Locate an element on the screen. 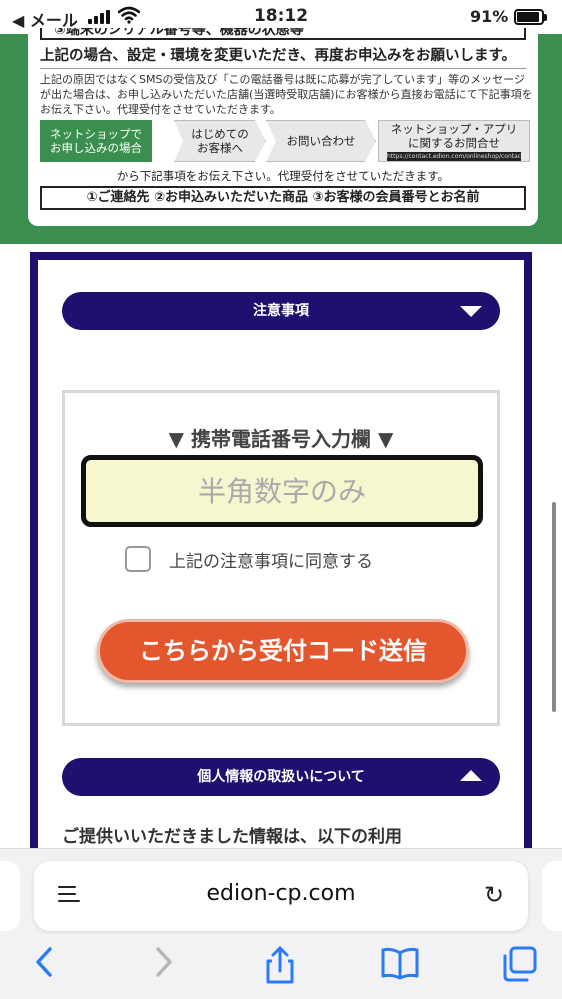 The image size is (562, 999). agree-label: 上記の注意事項に同意する is located at coordinates (271, 561).